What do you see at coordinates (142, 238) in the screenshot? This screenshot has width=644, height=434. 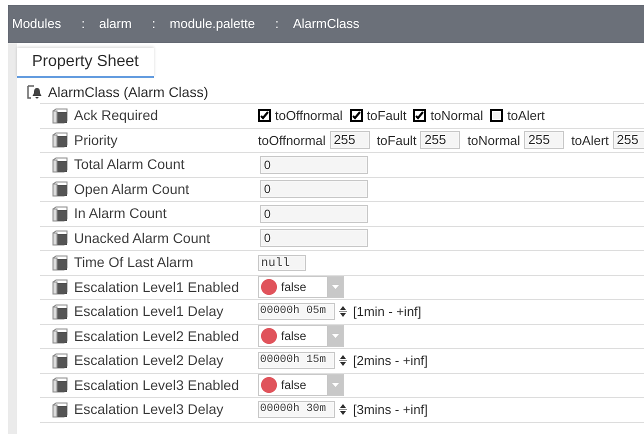 I see `property-label: Unacked Alarm Count` at bounding box center [142, 238].